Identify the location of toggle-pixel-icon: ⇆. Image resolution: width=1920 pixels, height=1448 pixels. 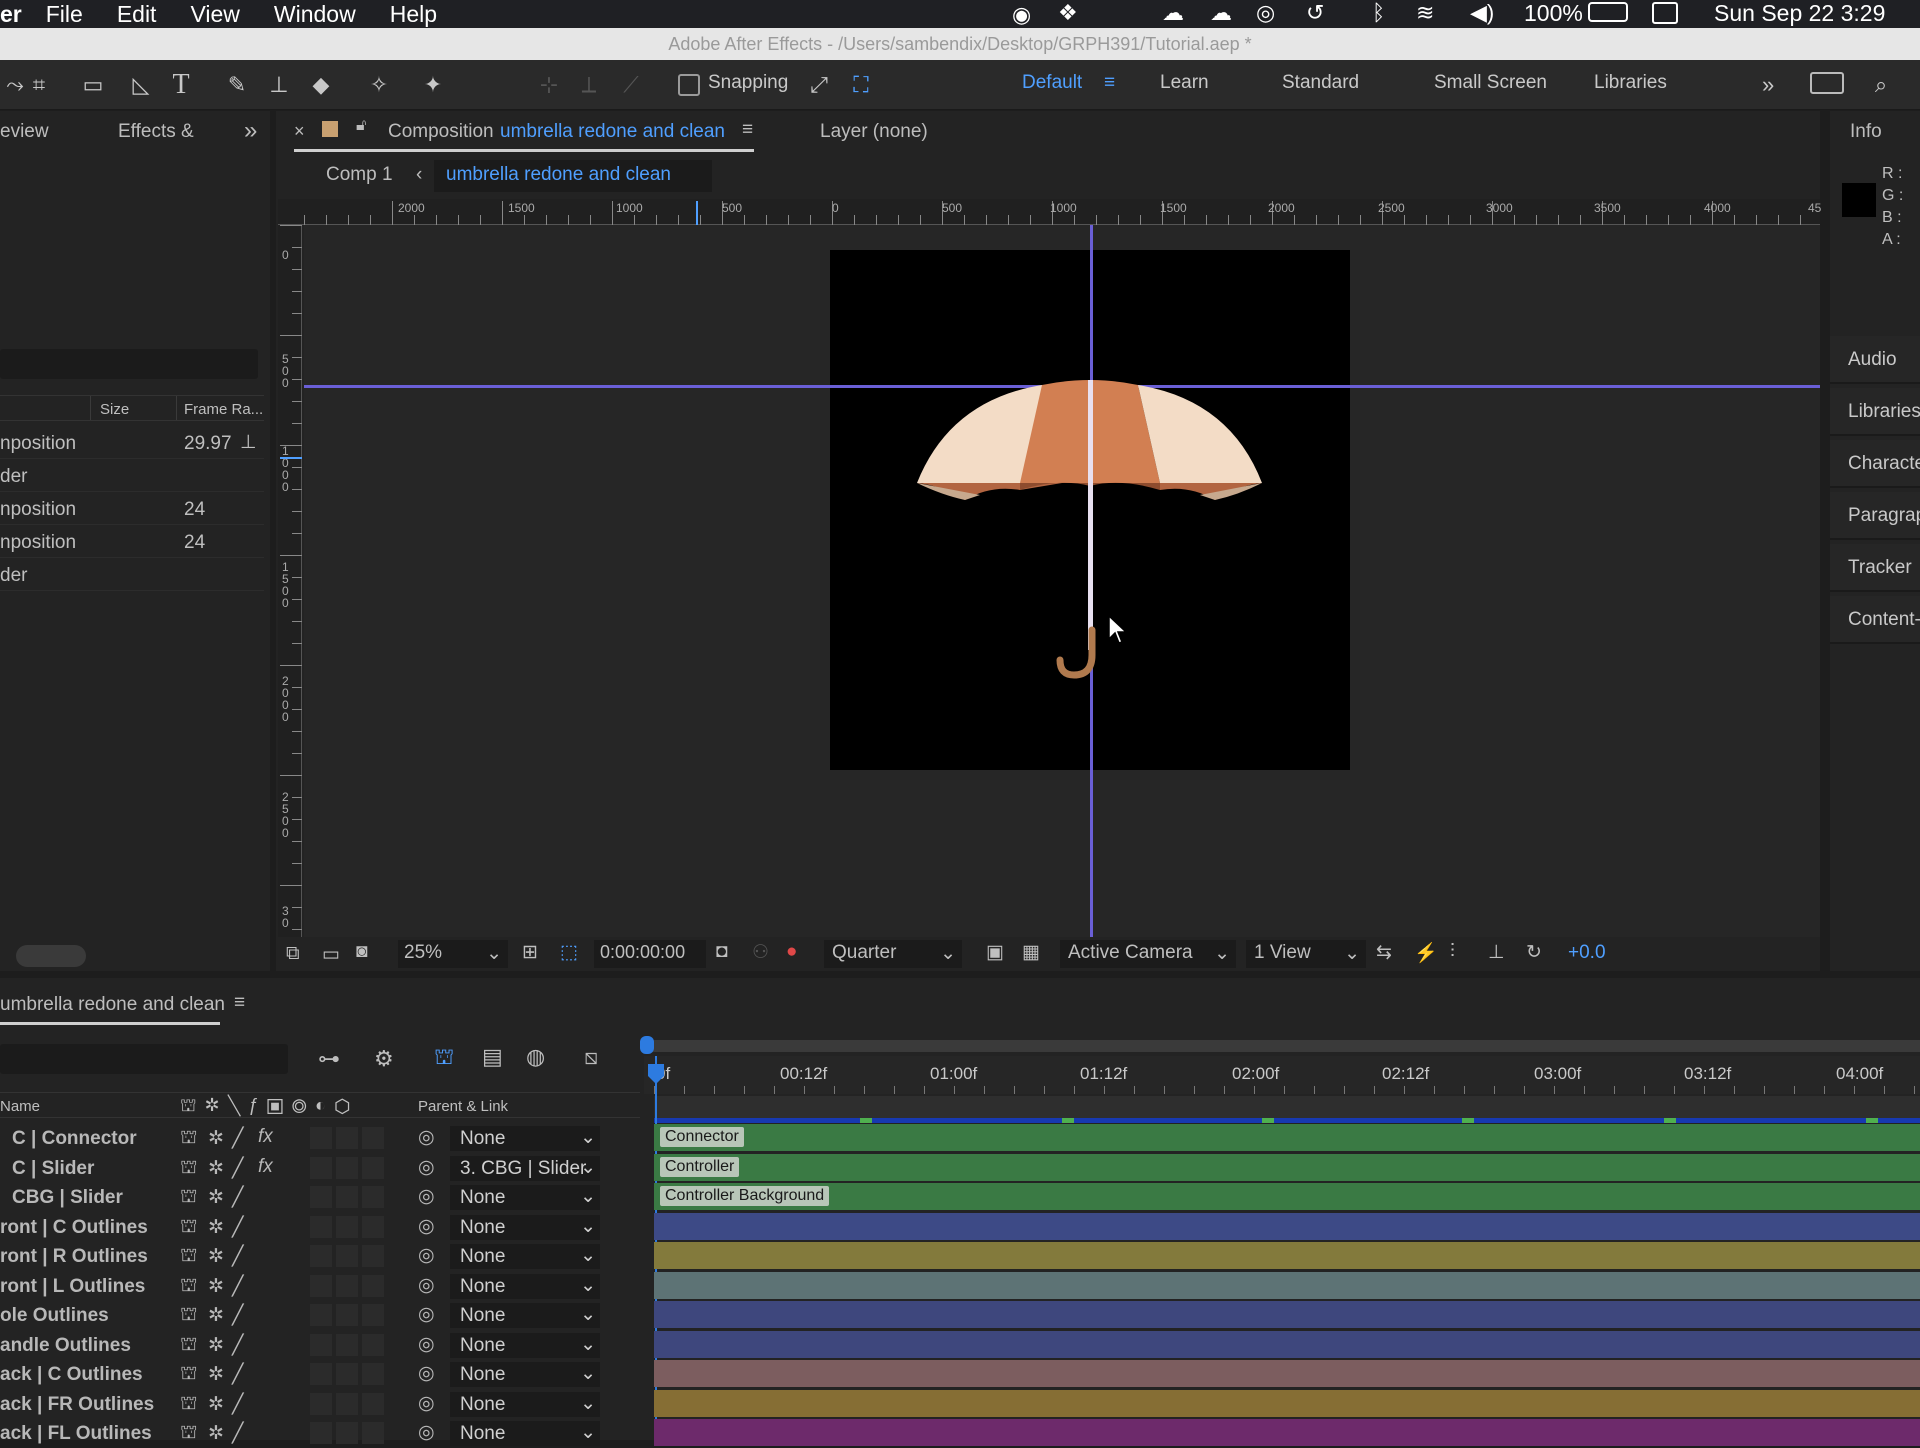
(1384, 952).